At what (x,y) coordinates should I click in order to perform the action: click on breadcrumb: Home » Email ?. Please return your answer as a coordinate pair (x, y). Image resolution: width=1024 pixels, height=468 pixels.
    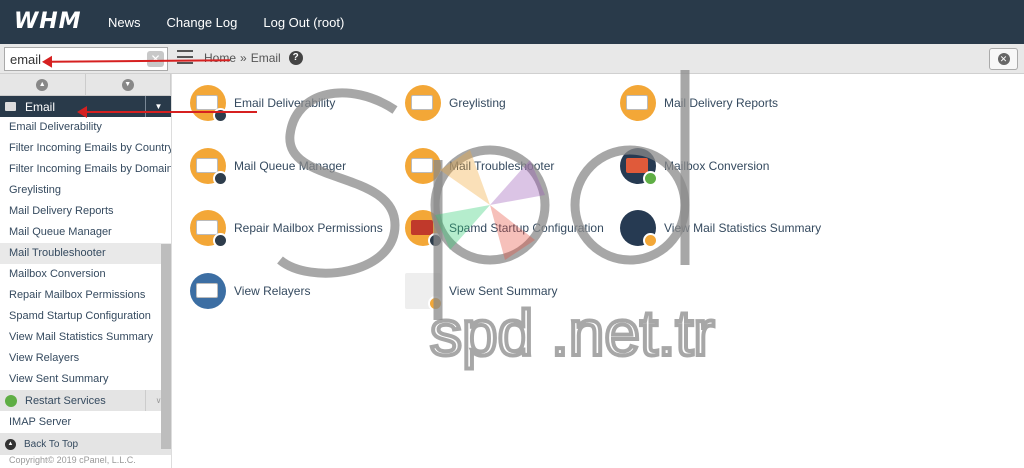
    Looking at the image, I should click on (253, 58).